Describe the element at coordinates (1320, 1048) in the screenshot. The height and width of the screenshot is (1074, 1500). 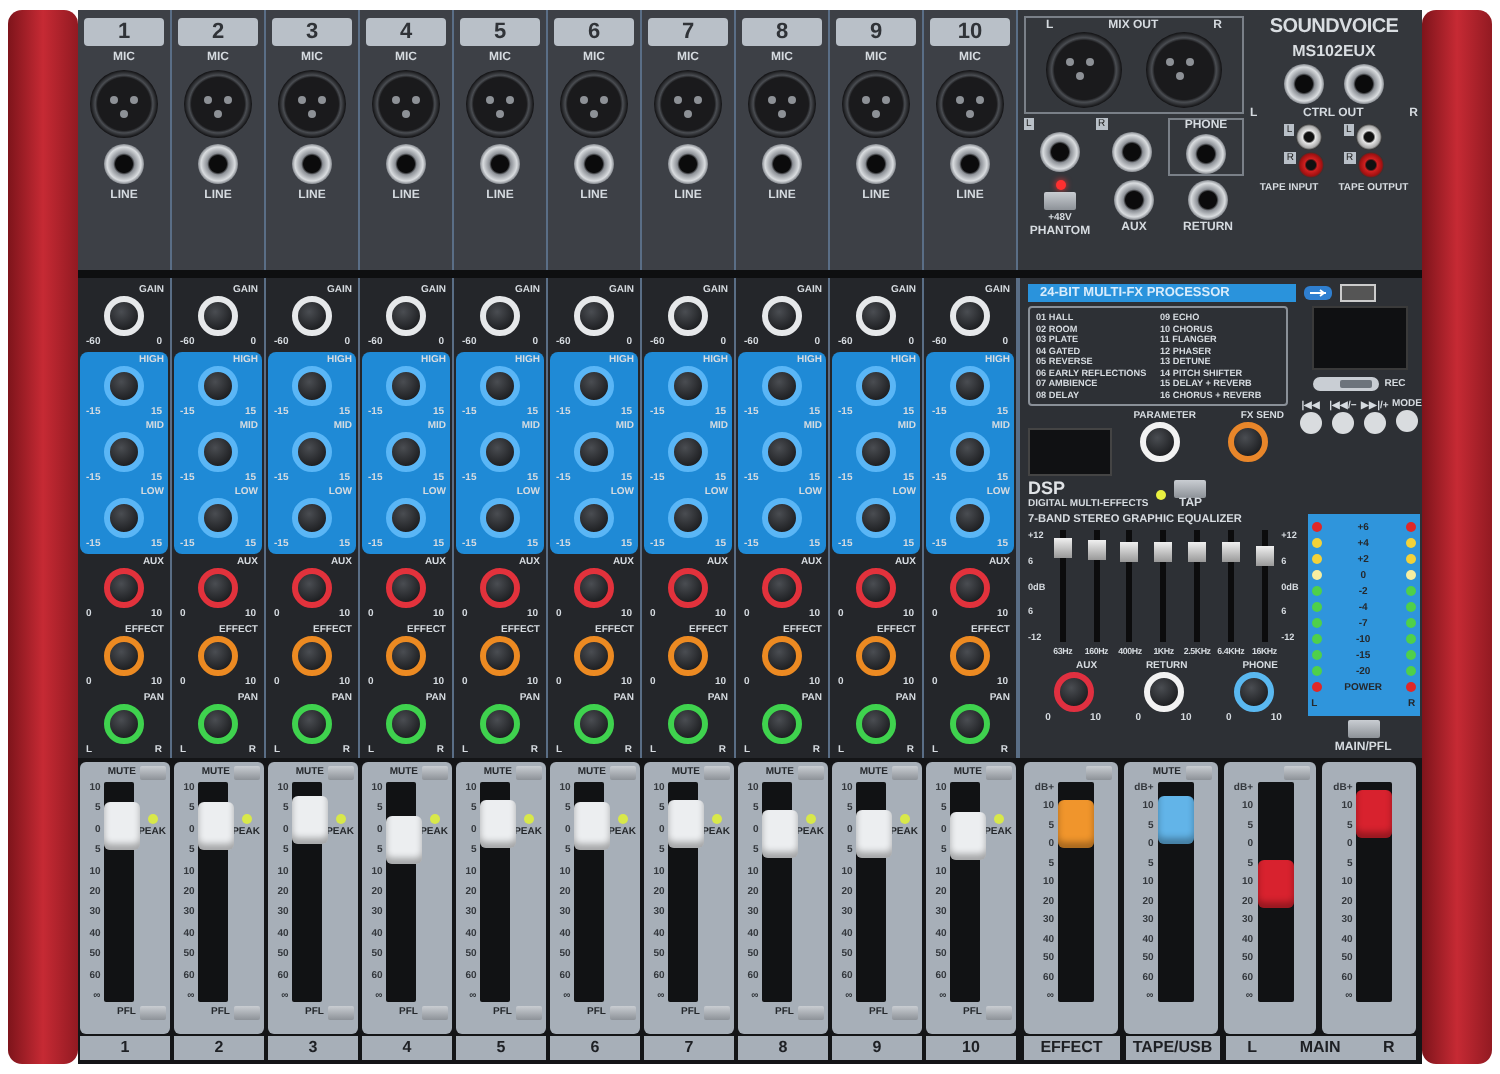
I see `section-label: MAIN` at that location.